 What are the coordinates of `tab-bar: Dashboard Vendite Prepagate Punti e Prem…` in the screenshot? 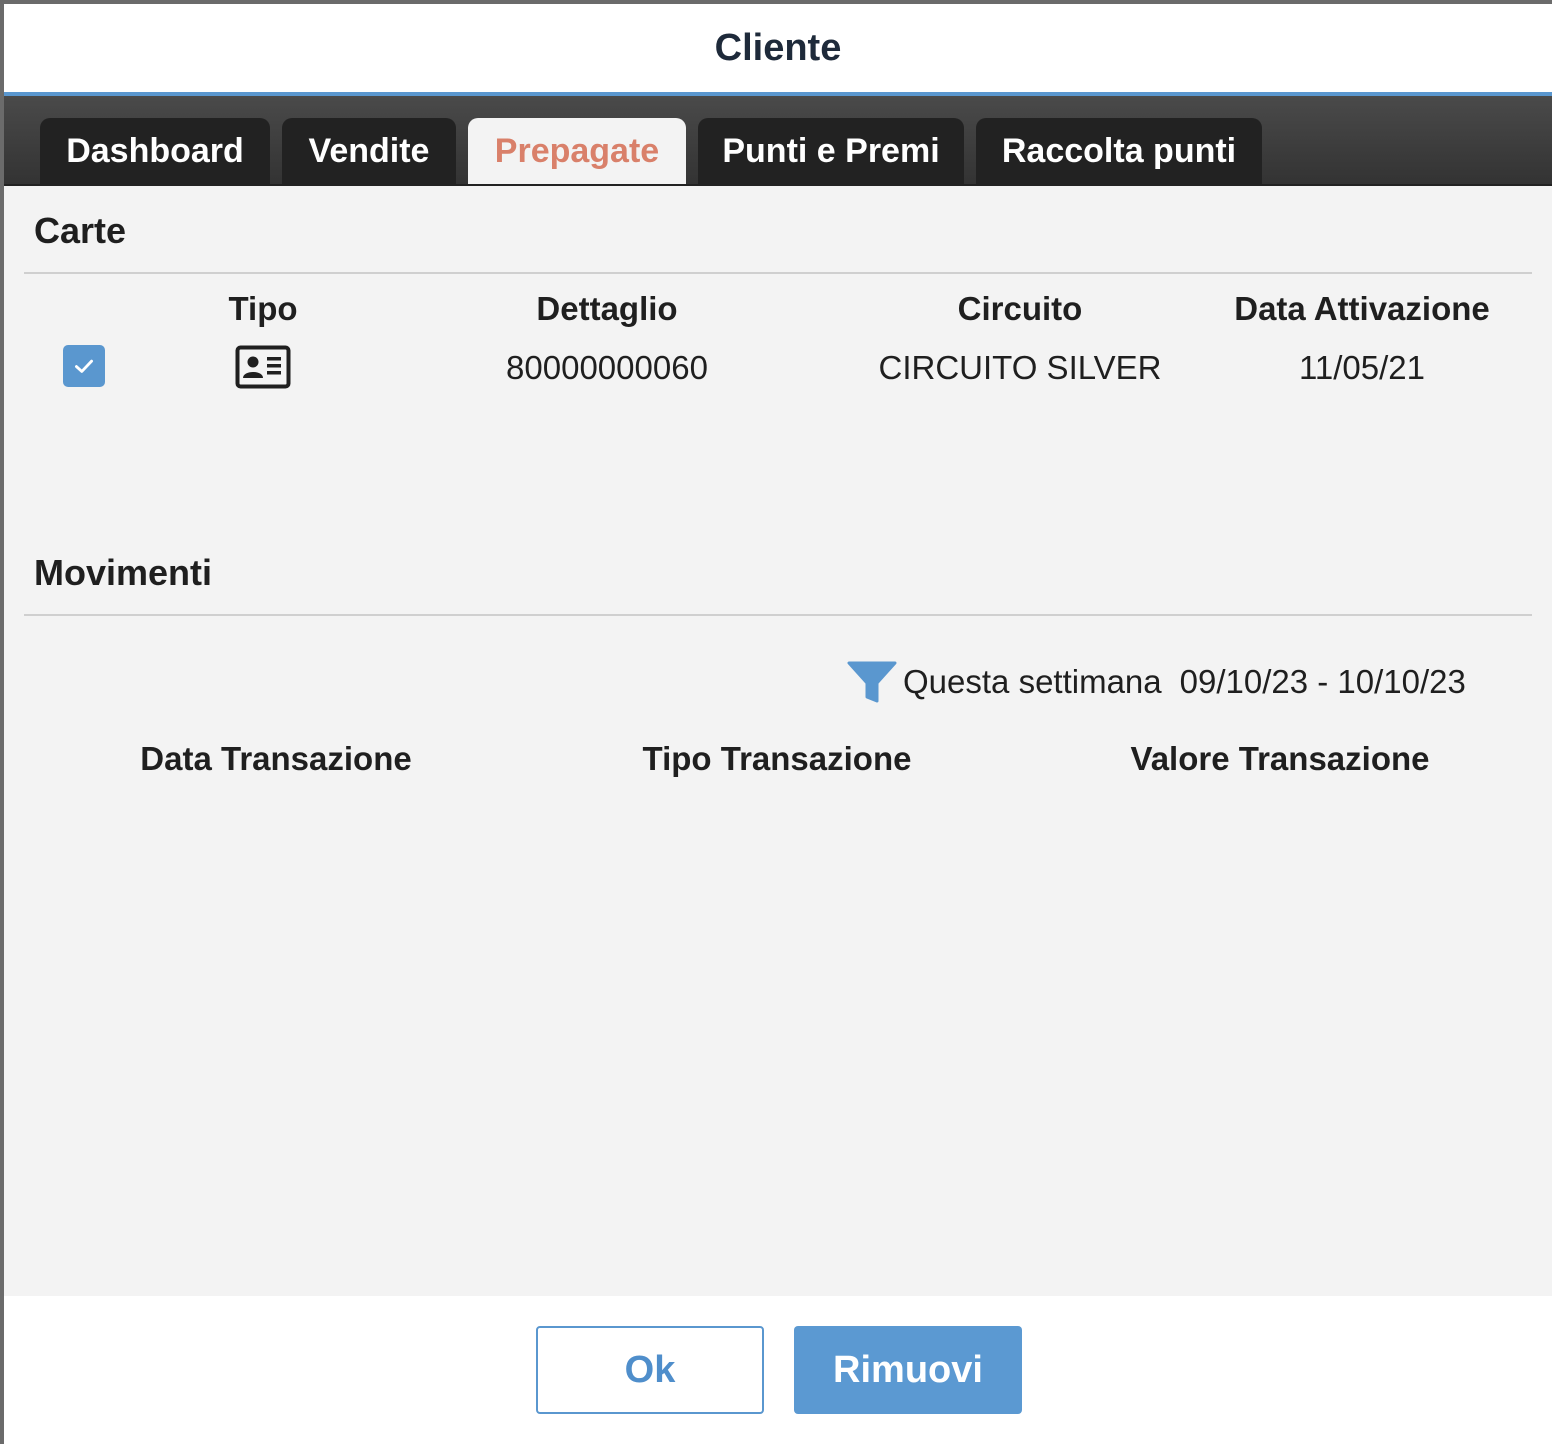 It's located at (778, 141).